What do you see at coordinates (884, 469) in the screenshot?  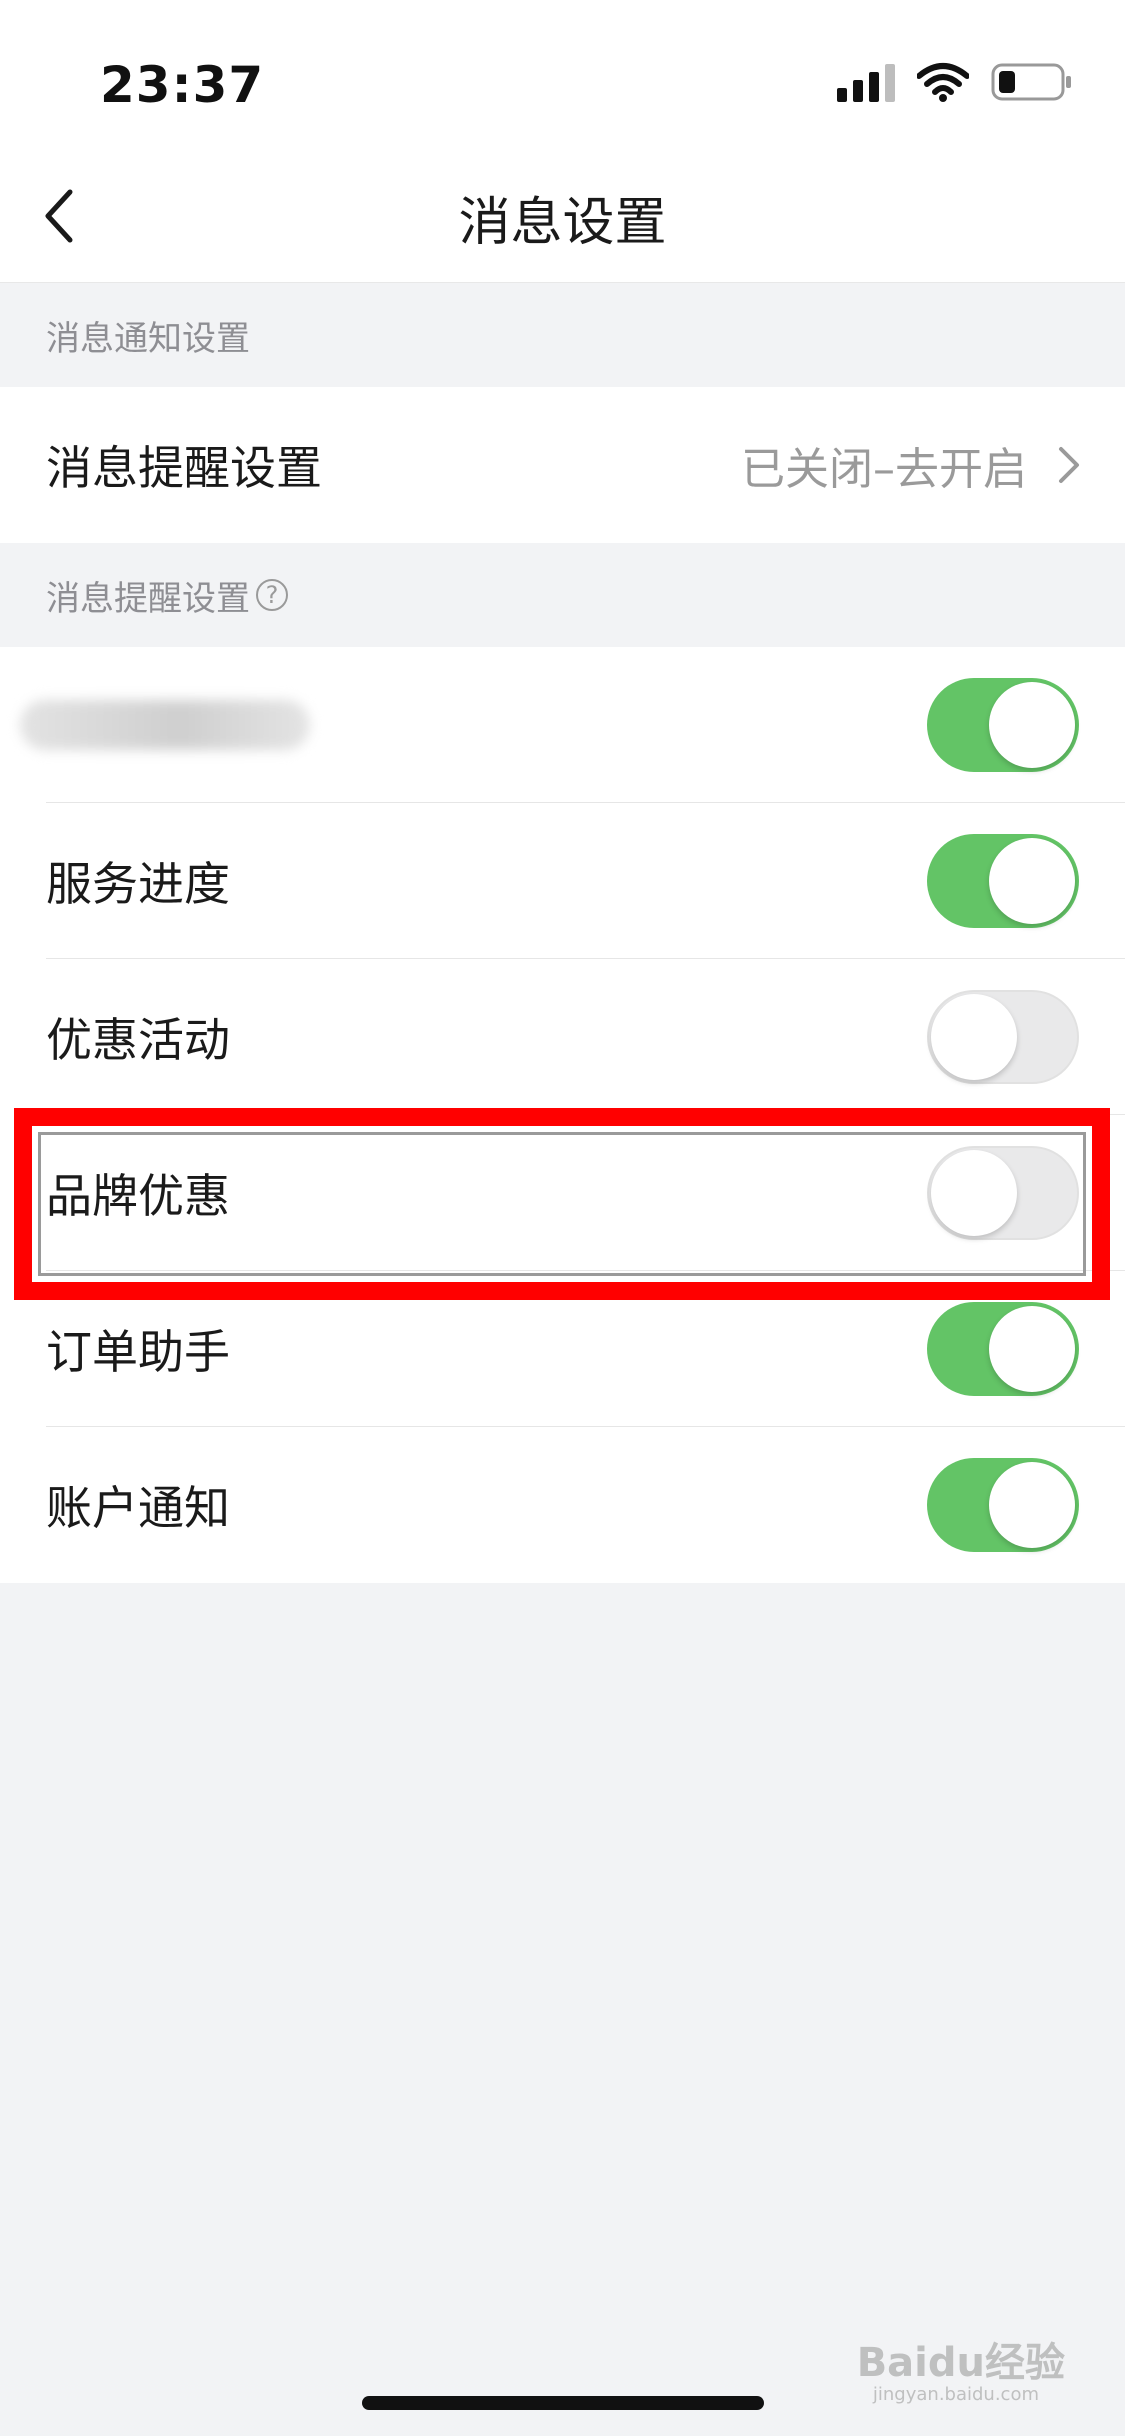 I see `reminder-settings-value: 已关闭–去开启` at bounding box center [884, 469].